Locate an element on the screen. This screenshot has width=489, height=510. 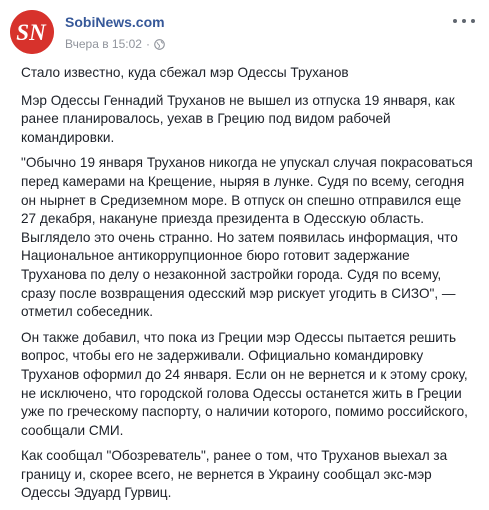
page-name-link: SobiNews.com is located at coordinates (115, 22).